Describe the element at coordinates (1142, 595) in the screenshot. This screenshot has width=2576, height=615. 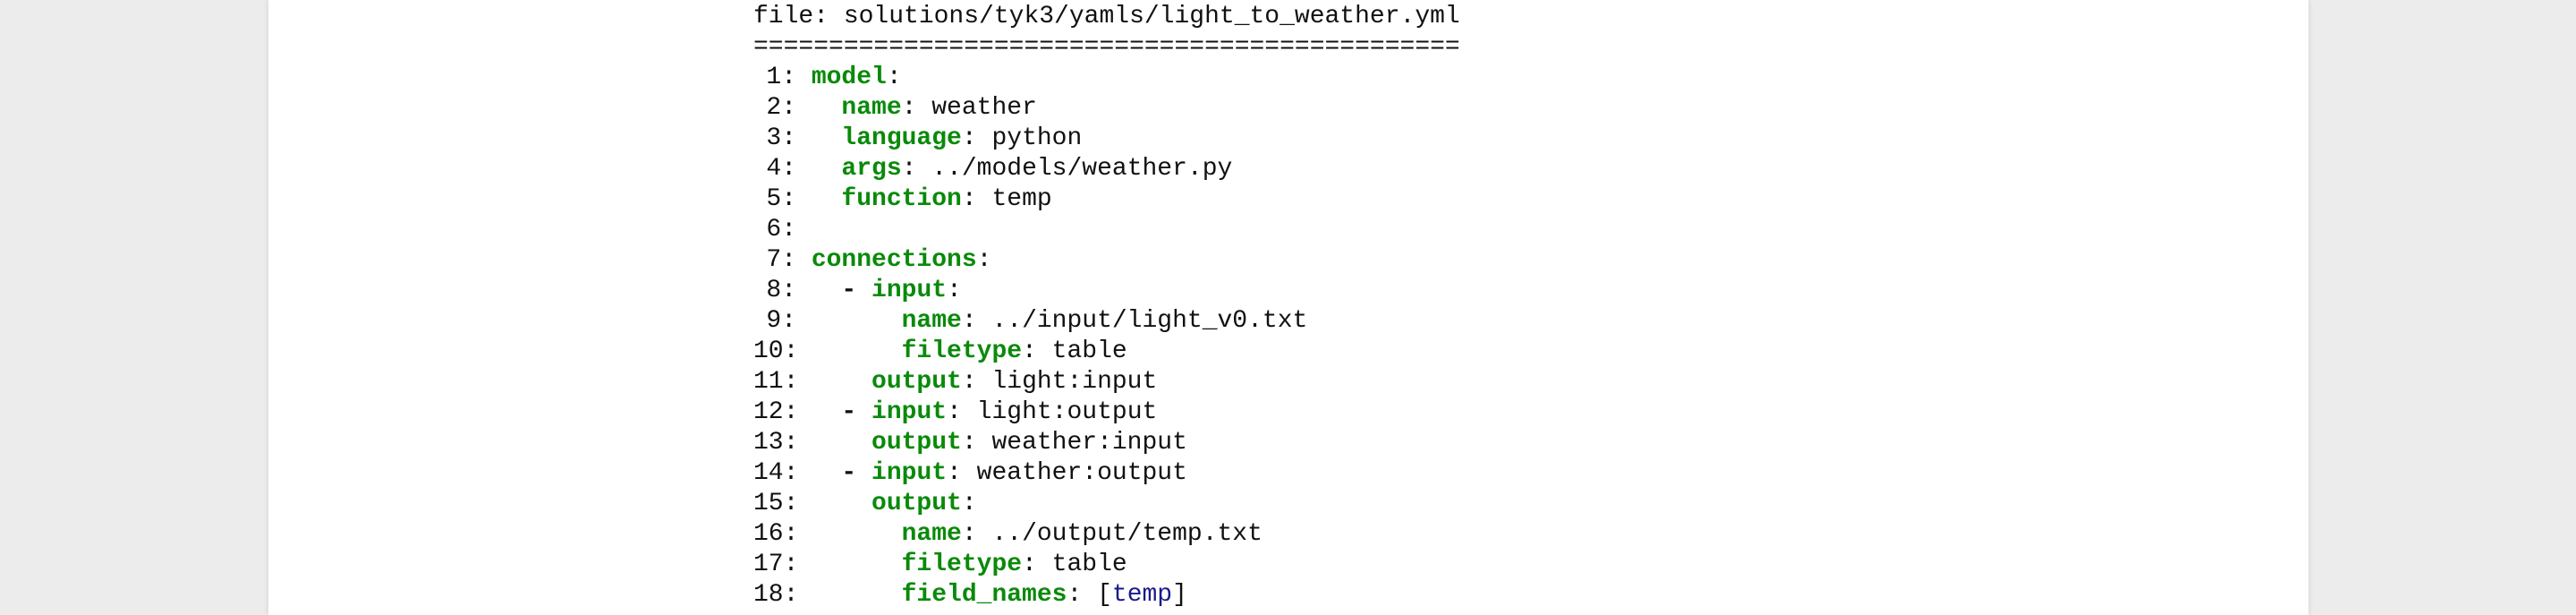
I see `list-value: temp` at that location.